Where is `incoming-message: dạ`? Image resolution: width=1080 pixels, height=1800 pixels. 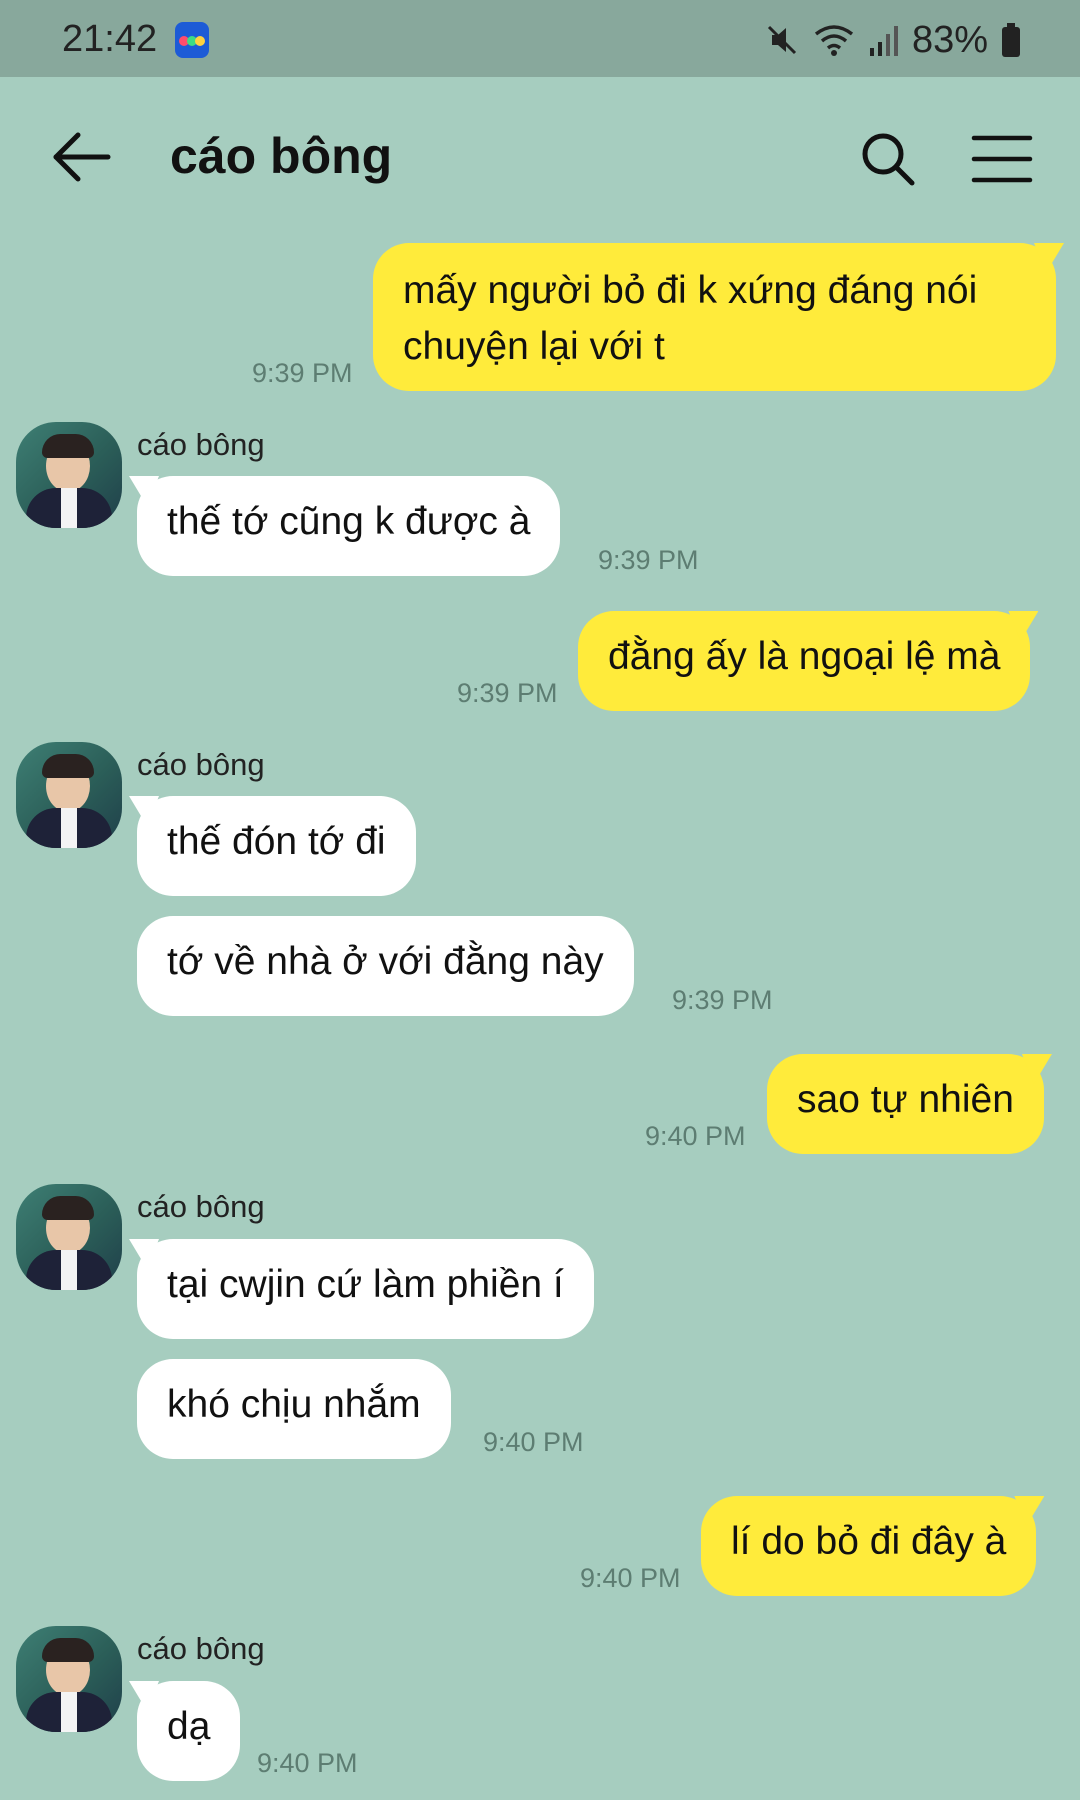
incoming-message: dạ is located at coordinates (189, 1731).